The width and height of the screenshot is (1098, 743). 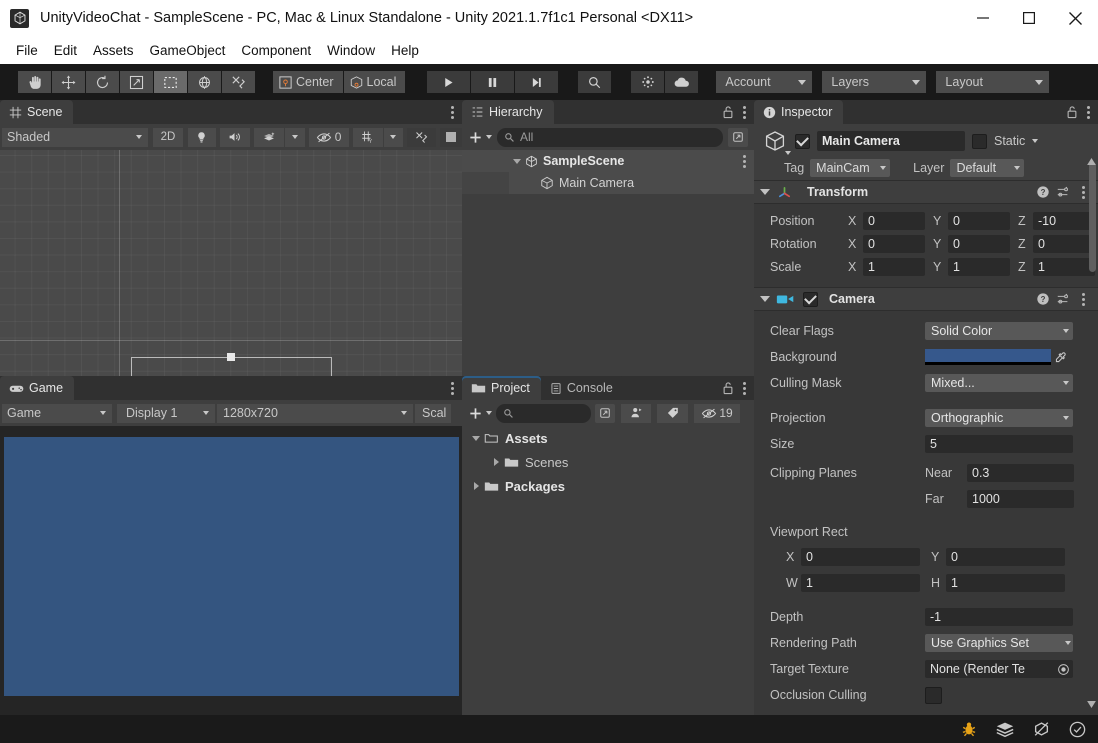 I want to click on pivot-rotation-button: Local, so click(x=374, y=82).